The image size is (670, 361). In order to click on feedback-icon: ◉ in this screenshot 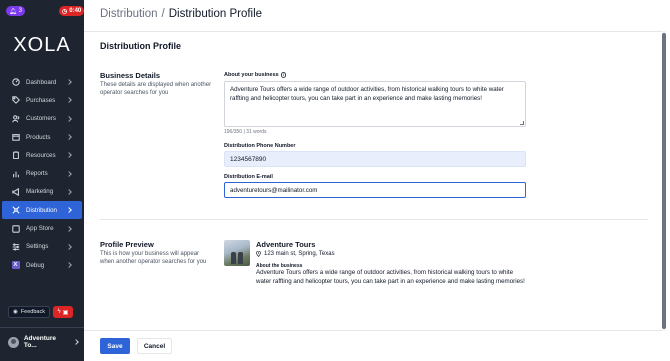, I will do `click(15, 312)`.